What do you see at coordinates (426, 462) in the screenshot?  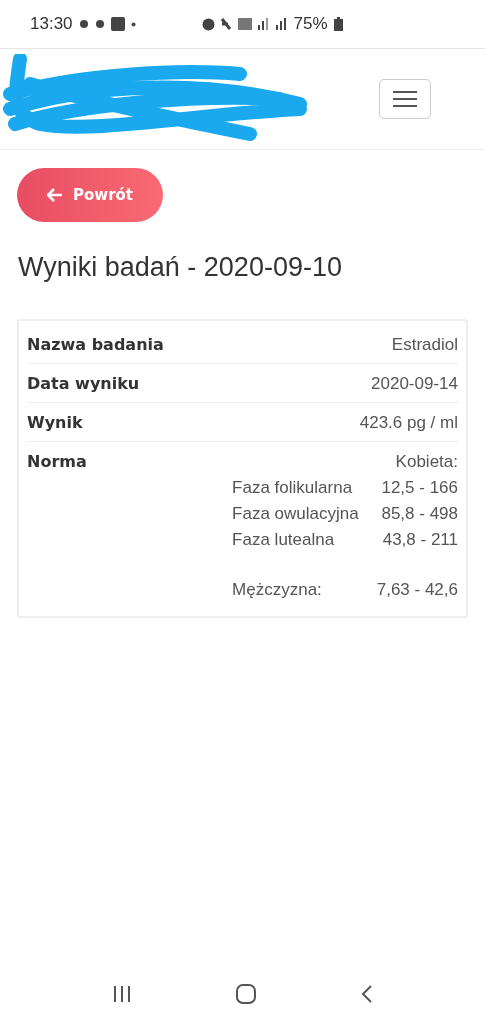 I see `norm-group-label: Kobieta:` at bounding box center [426, 462].